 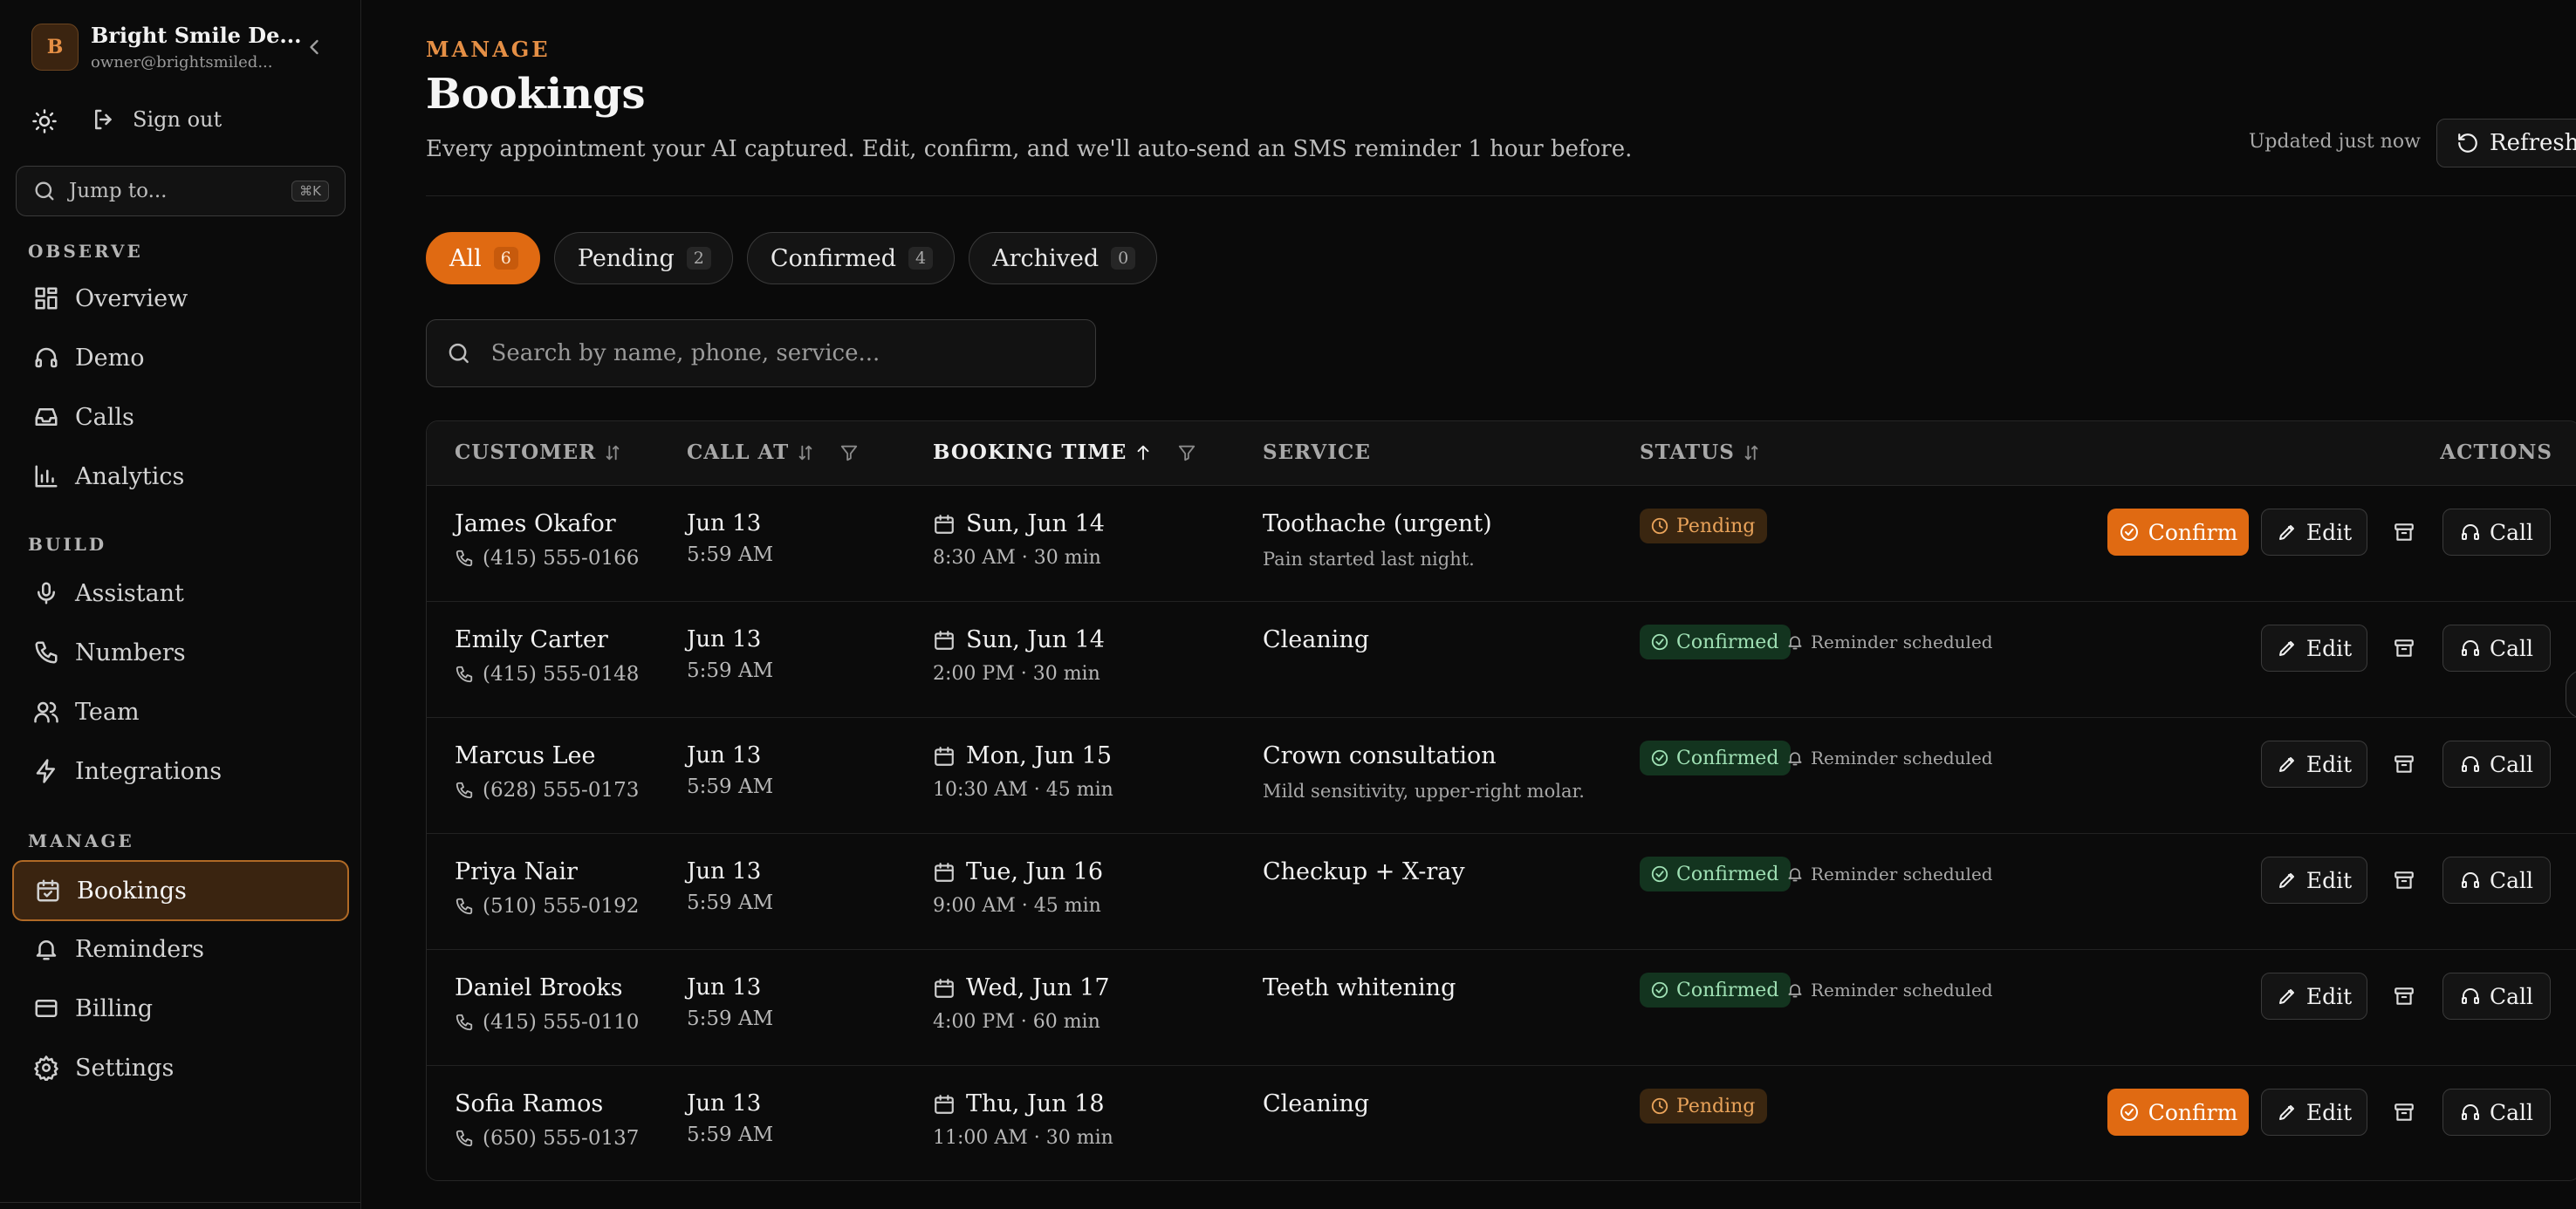 What do you see at coordinates (783, 353) in the screenshot?
I see `search-input` at bounding box center [783, 353].